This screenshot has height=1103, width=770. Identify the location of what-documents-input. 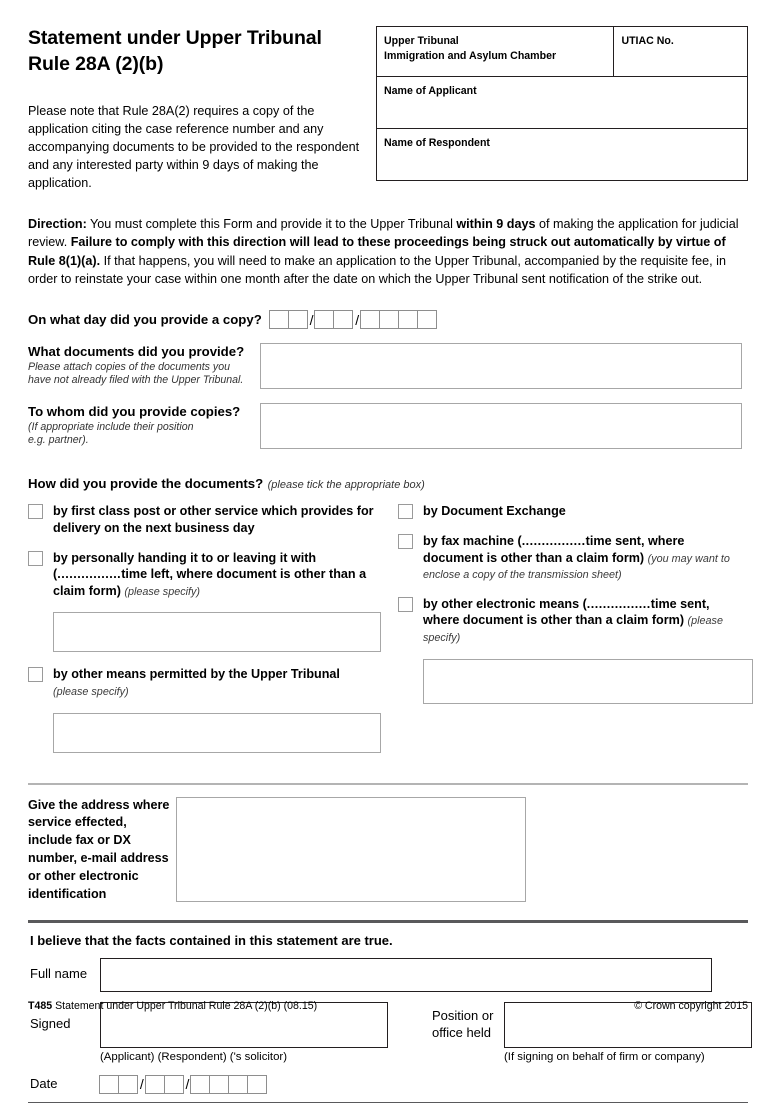
(501, 366).